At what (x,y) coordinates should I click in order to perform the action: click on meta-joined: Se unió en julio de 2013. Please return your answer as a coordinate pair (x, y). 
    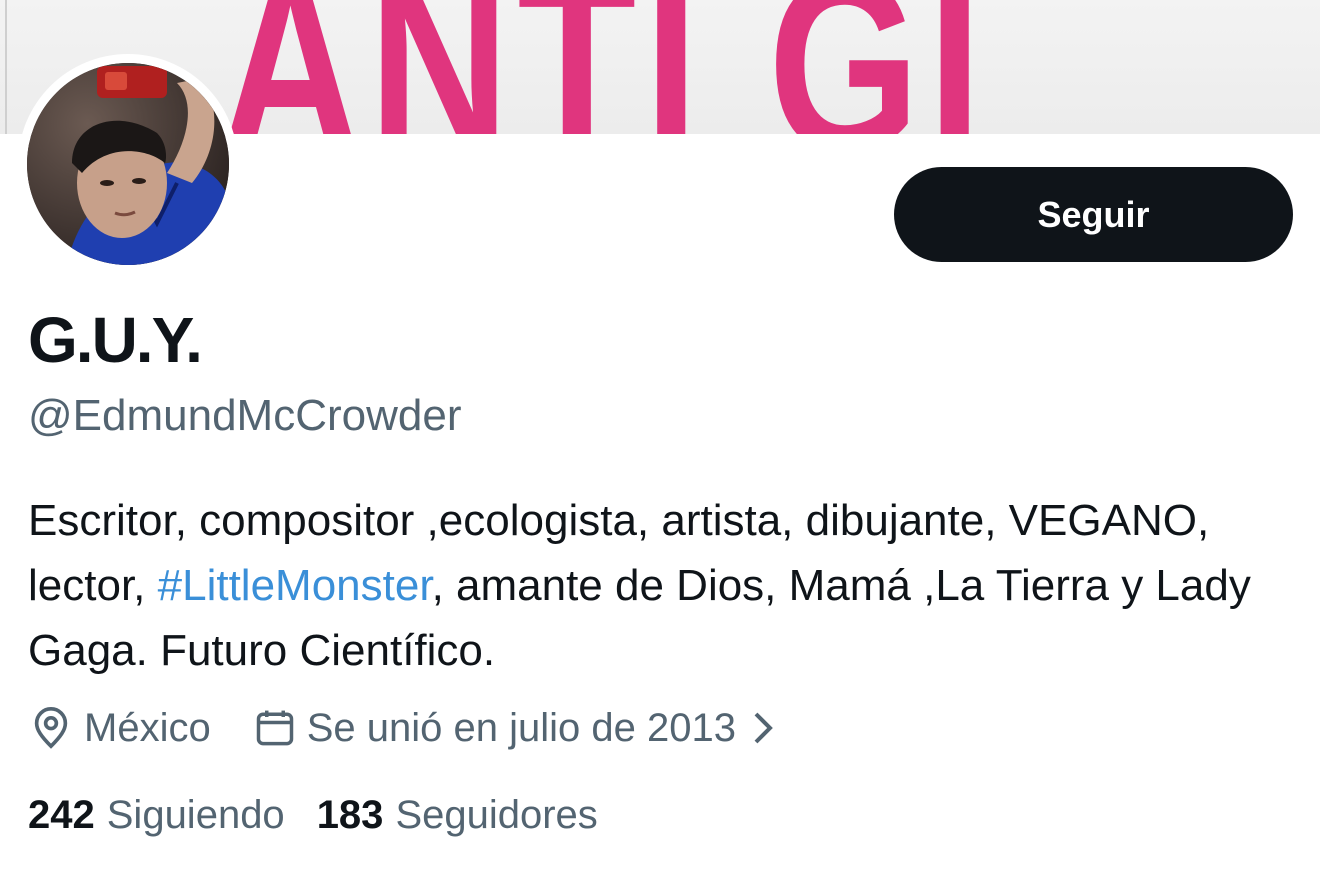
    Looking at the image, I should click on (513, 728).